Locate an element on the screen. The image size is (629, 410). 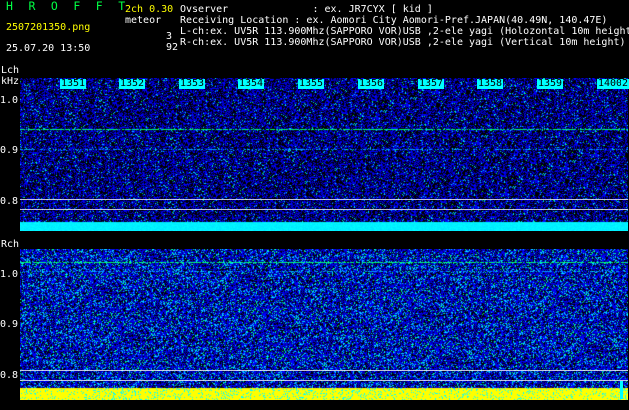
time-mark-next: 2 is located at coordinates (625, 83).